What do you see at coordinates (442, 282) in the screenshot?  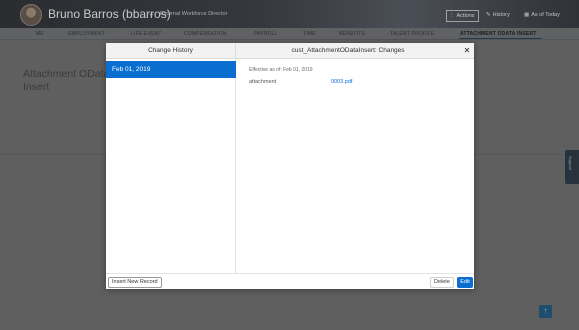 I see `delete-button: Delete` at bounding box center [442, 282].